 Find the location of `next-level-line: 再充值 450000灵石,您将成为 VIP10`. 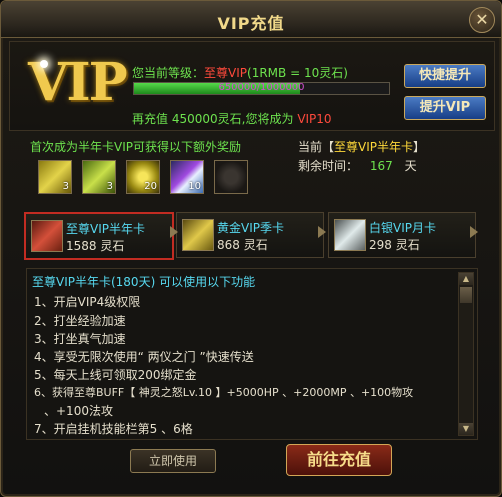

next-level-line: 再充值 450000灵石,您将成为 VIP10 is located at coordinates (232, 118).